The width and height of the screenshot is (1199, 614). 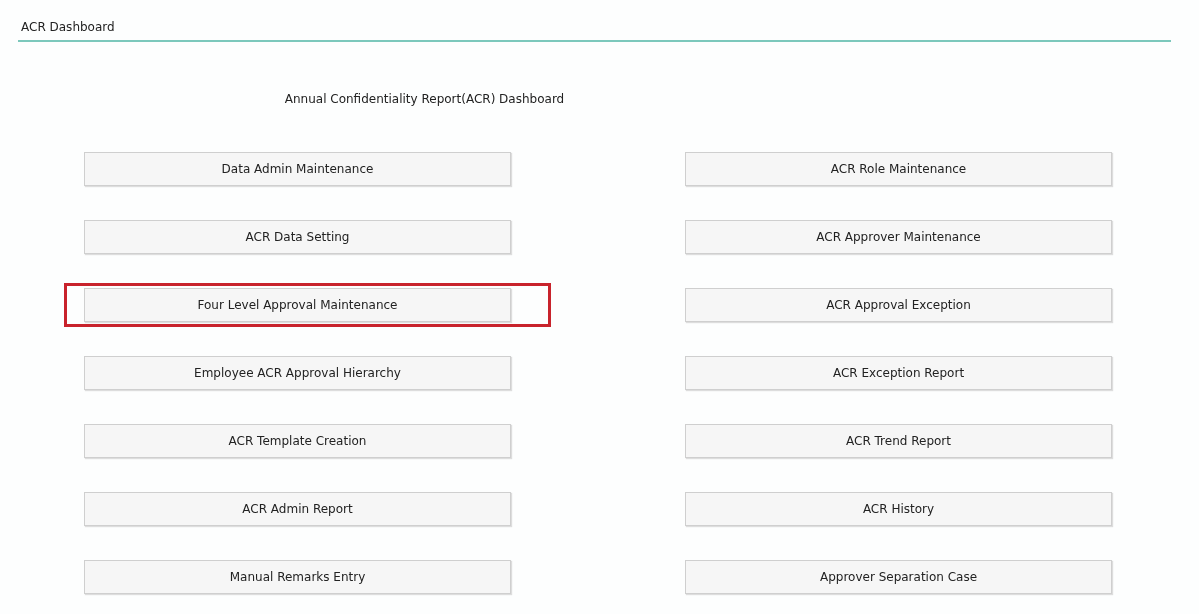 I want to click on menu-button: ACR Approver Maintenance, so click(x=898, y=237).